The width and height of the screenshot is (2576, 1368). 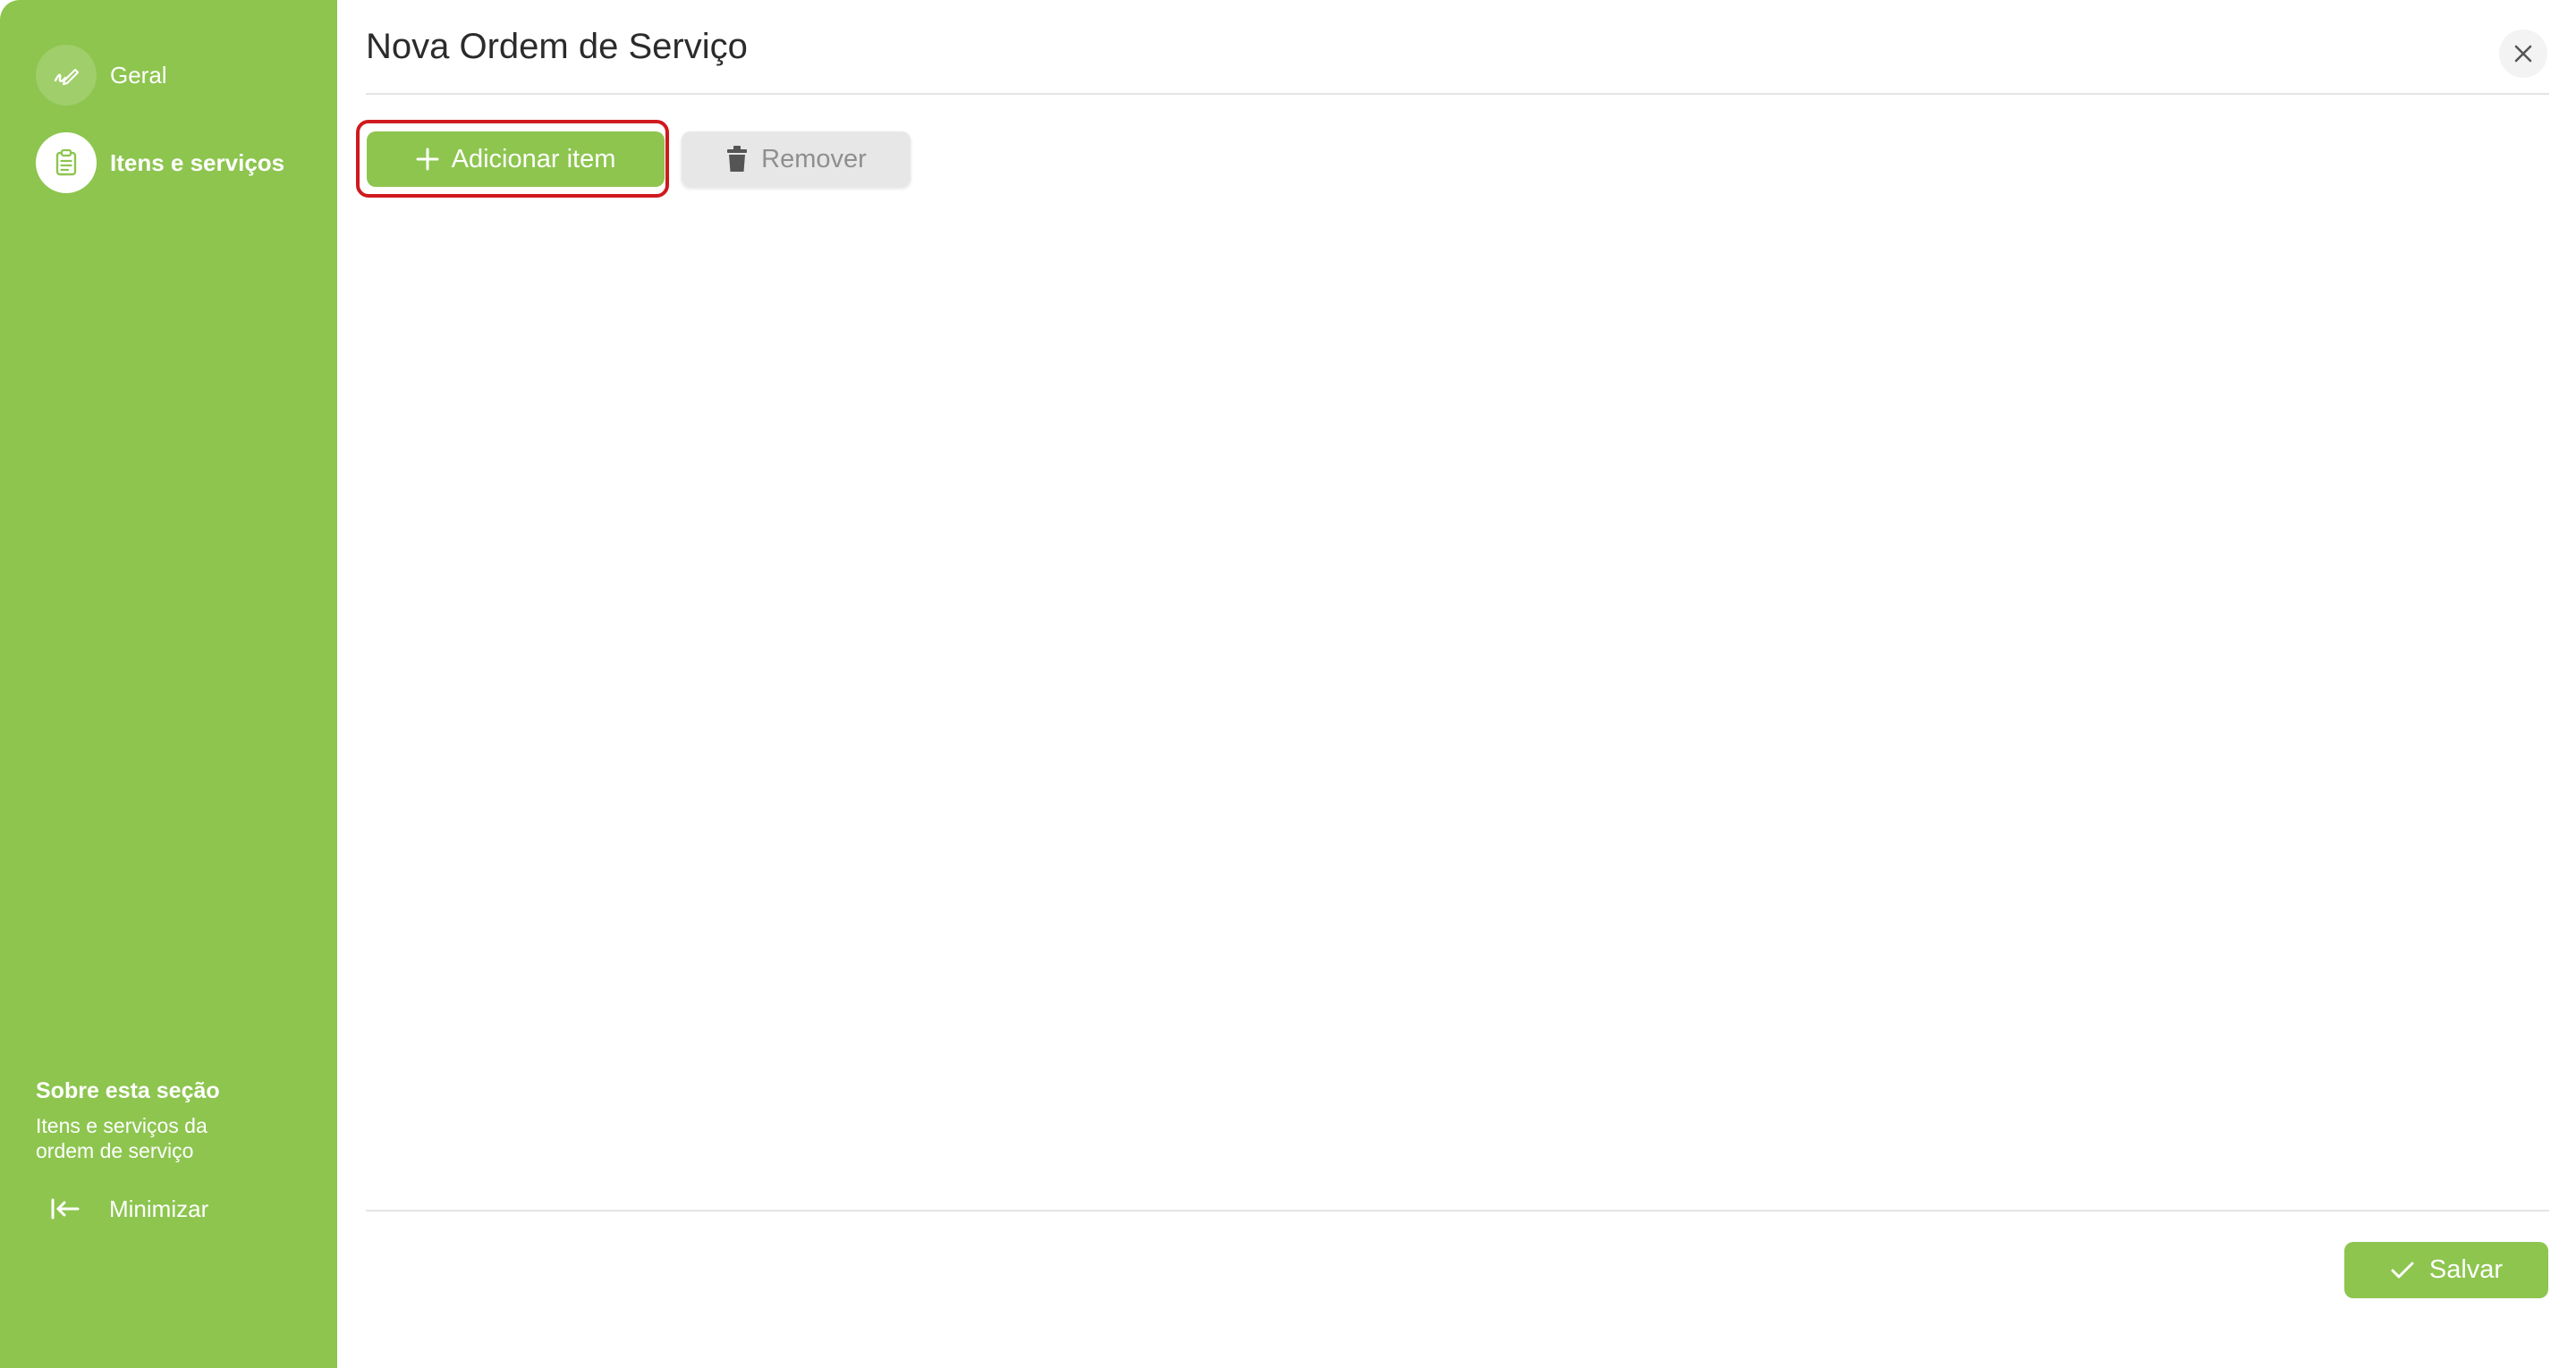 I want to click on plus-icon, so click(x=427, y=160).